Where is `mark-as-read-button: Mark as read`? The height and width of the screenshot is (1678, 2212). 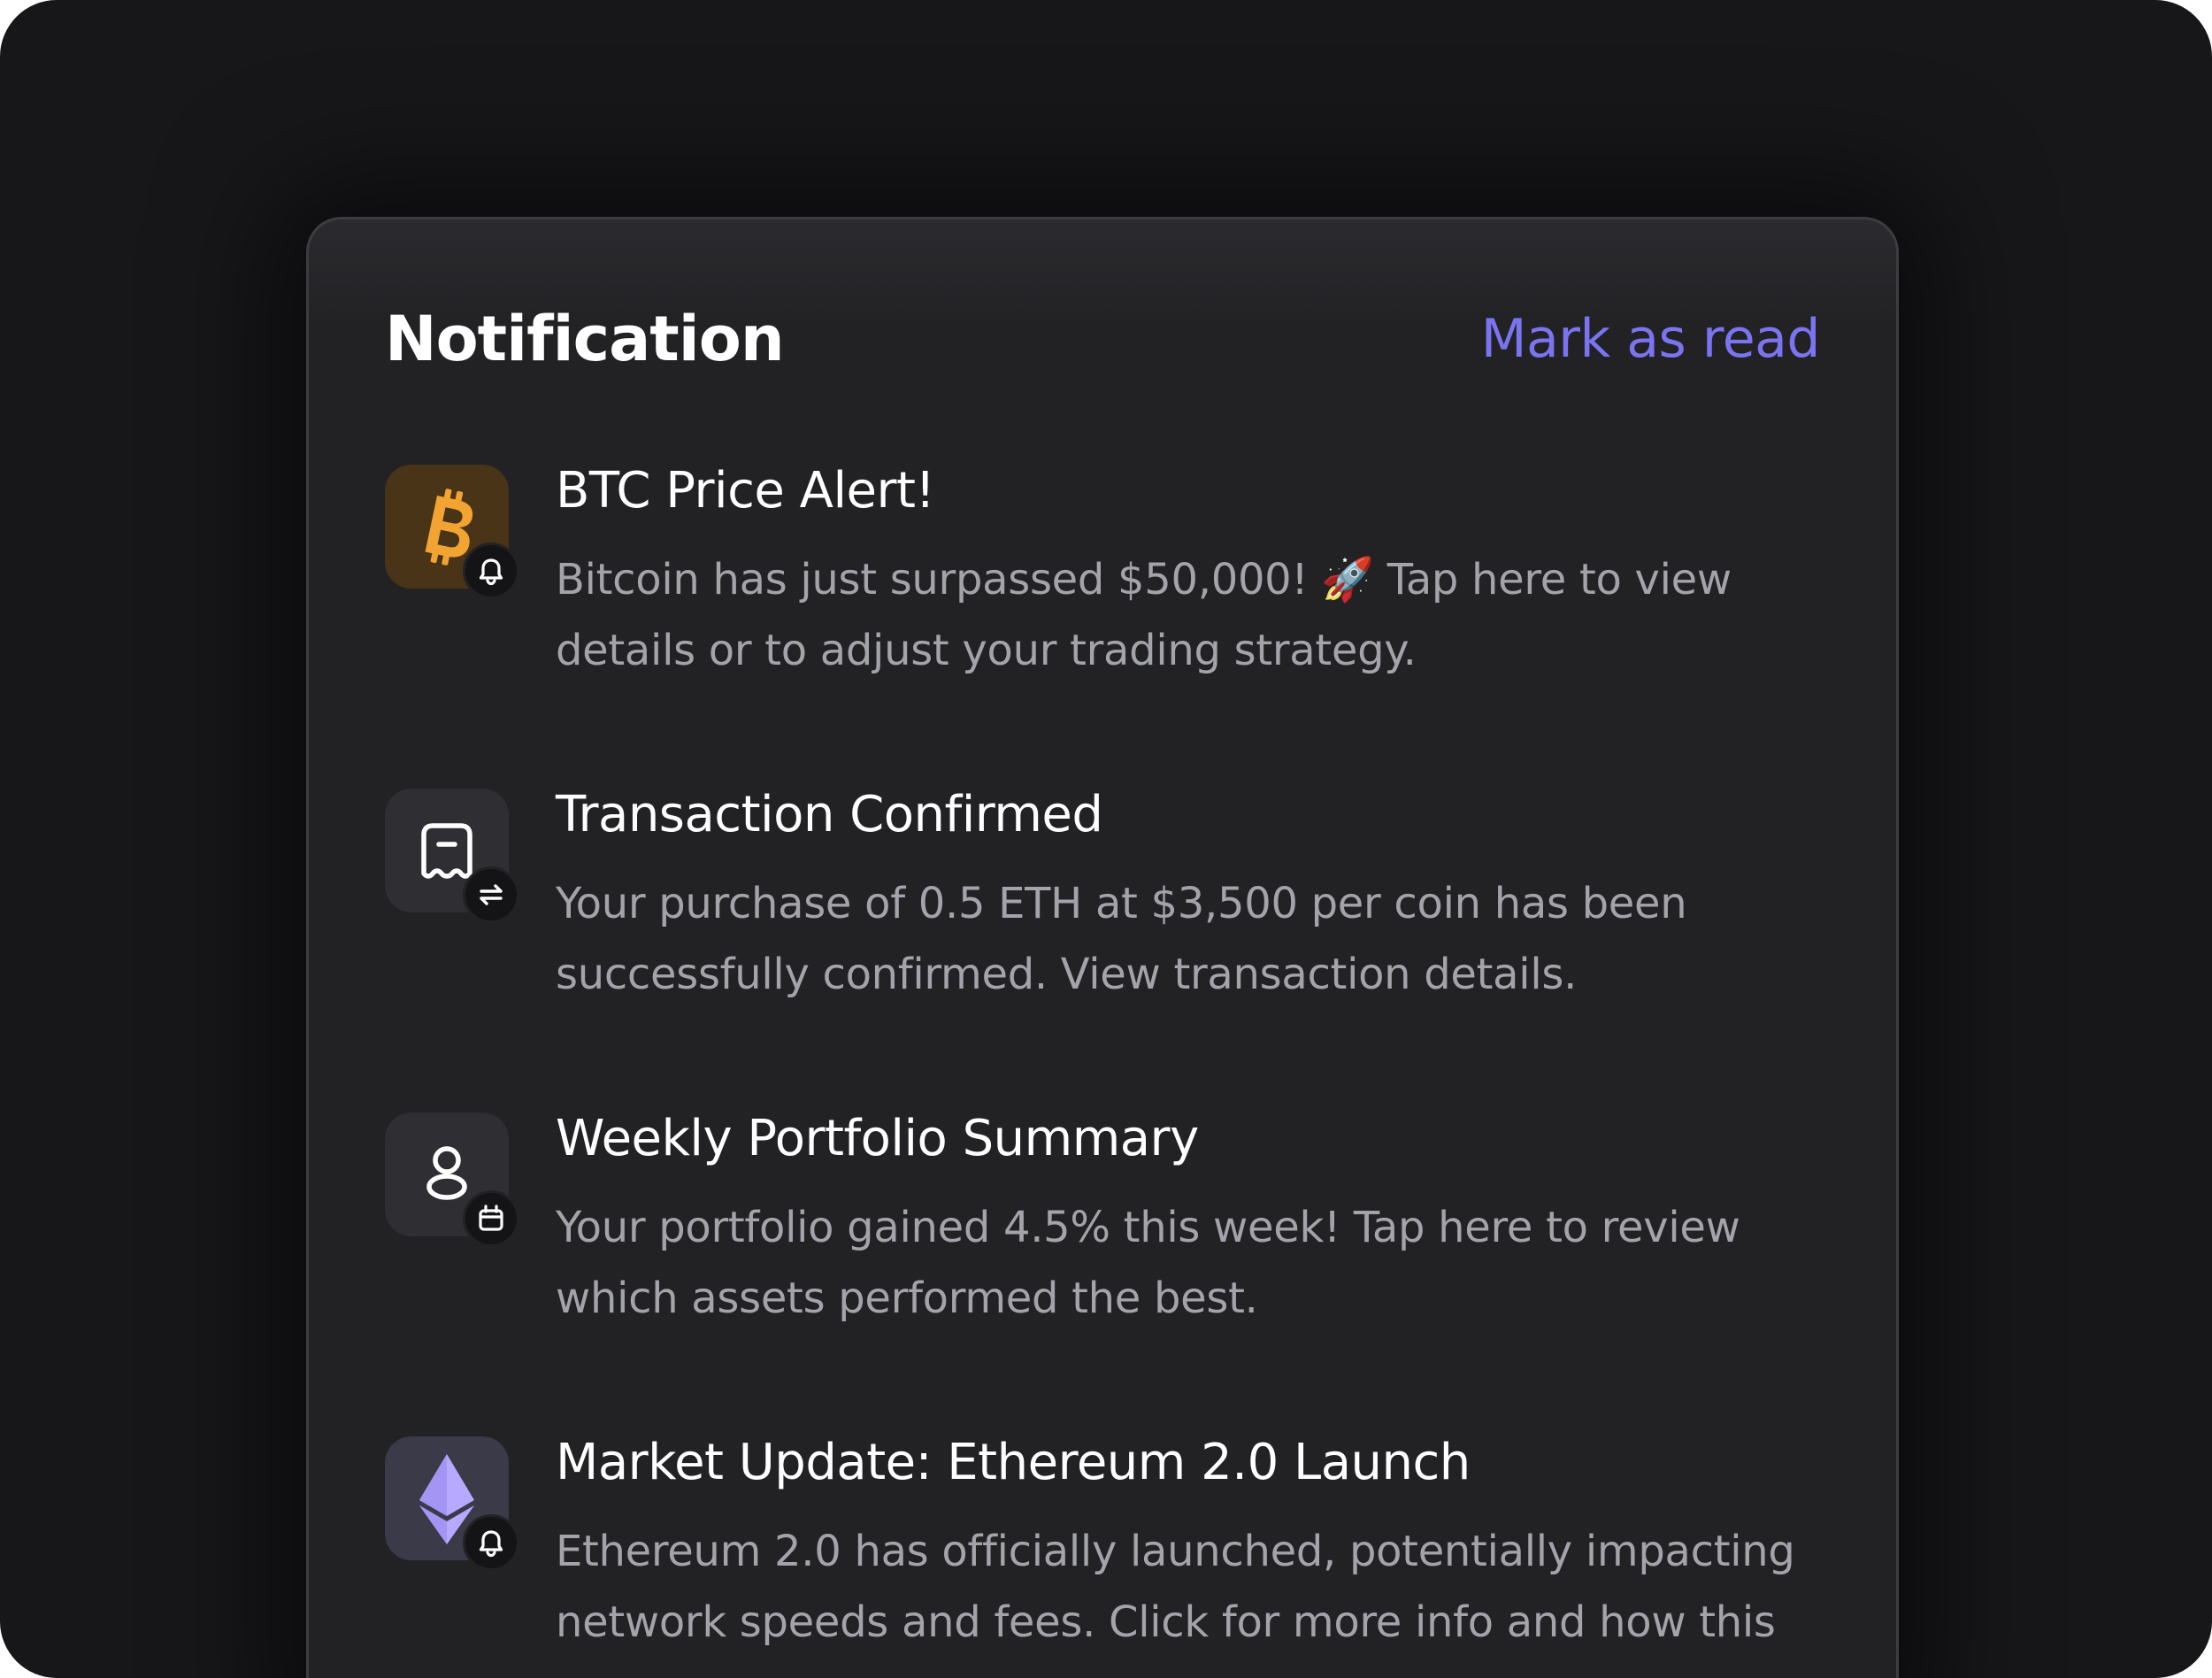
mark-as-read-button: Mark as read is located at coordinates (1651, 339).